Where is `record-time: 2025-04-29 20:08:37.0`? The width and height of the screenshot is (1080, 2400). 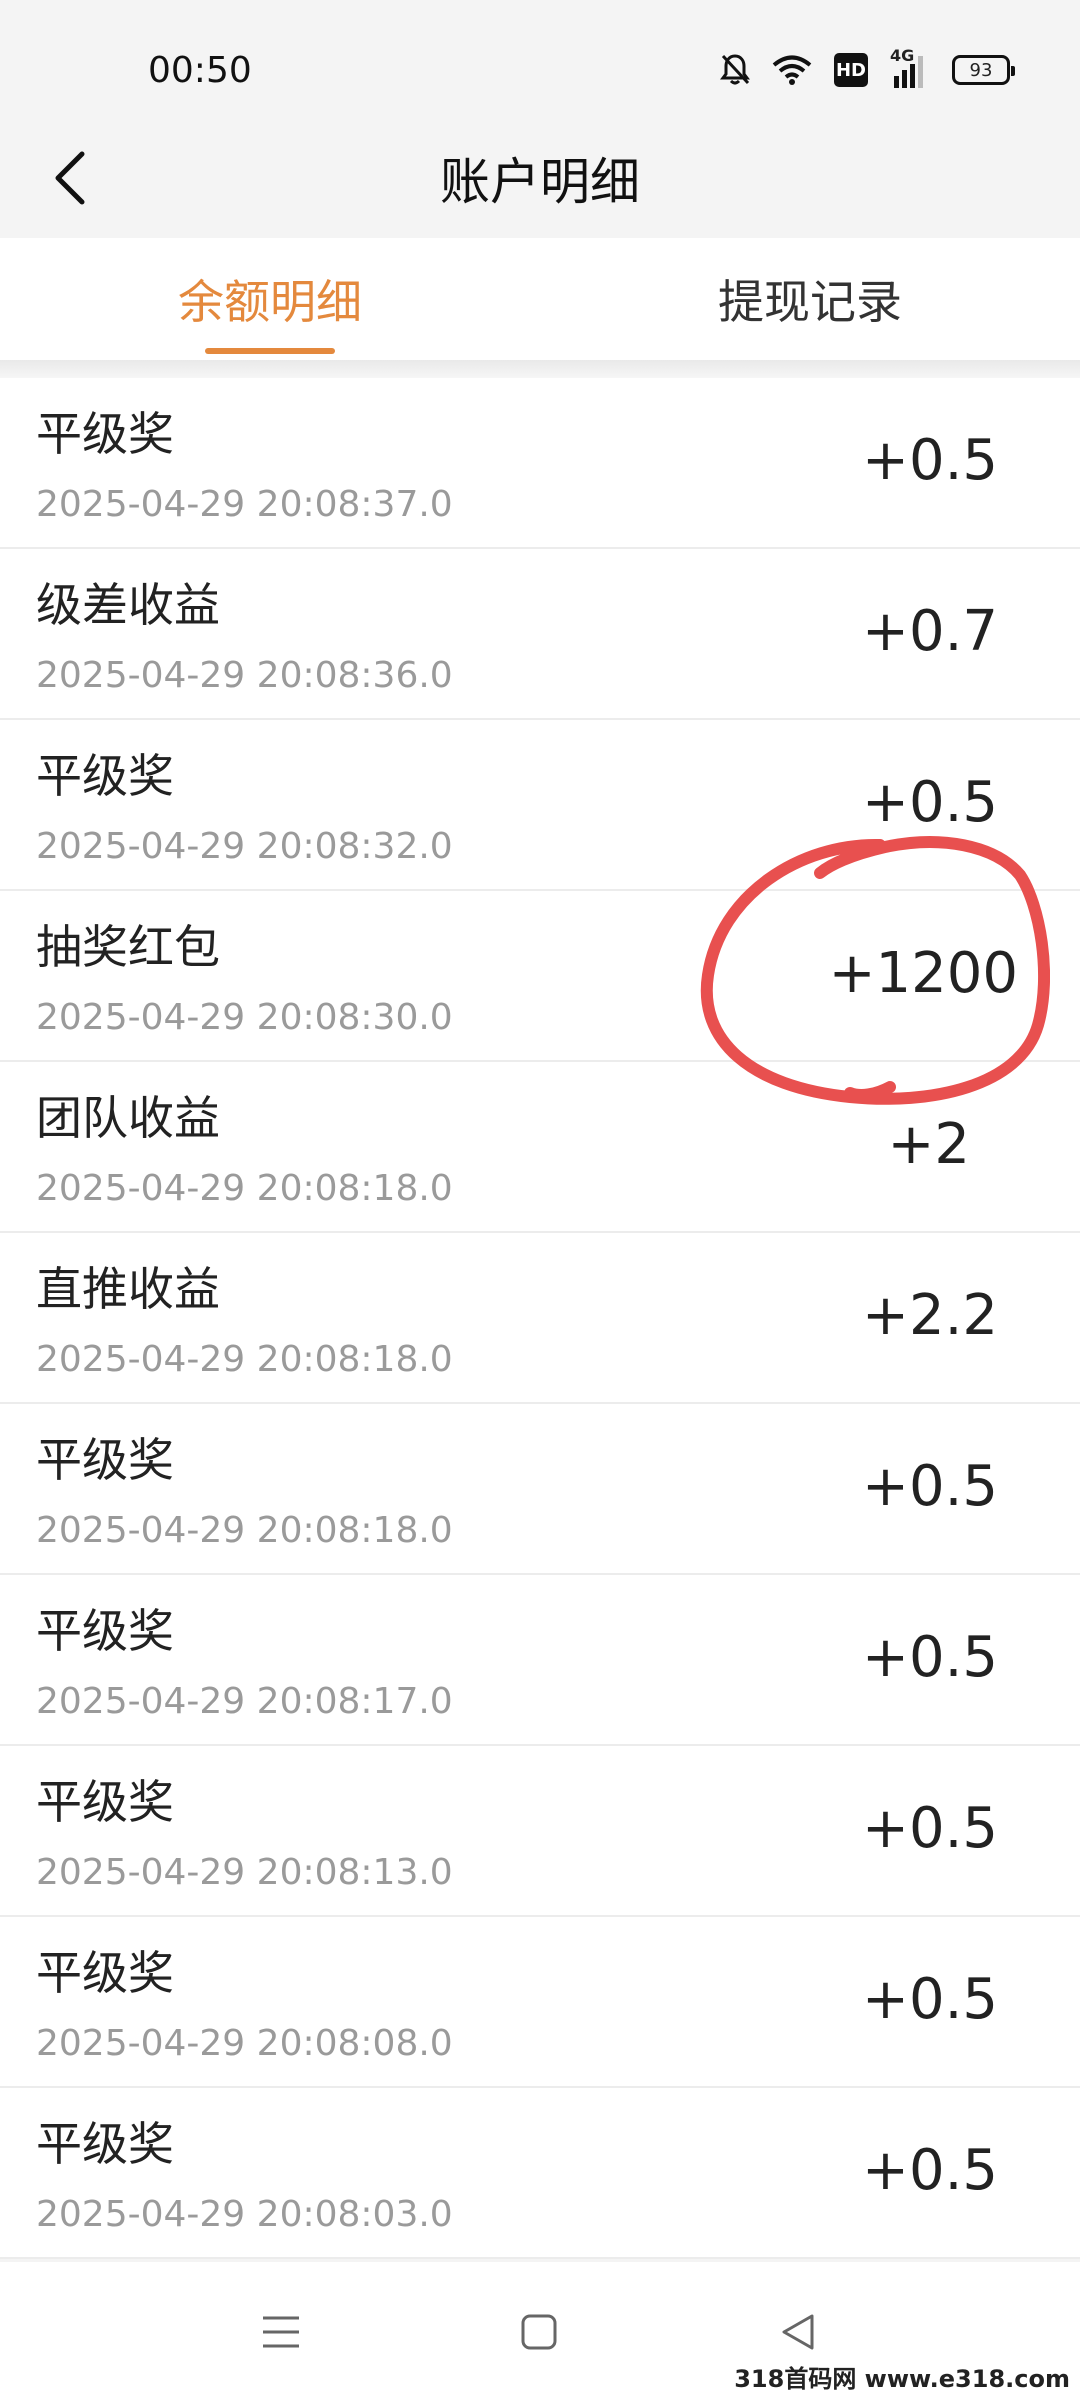 record-time: 2025-04-29 20:08:37.0 is located at coordinates (244, 504).